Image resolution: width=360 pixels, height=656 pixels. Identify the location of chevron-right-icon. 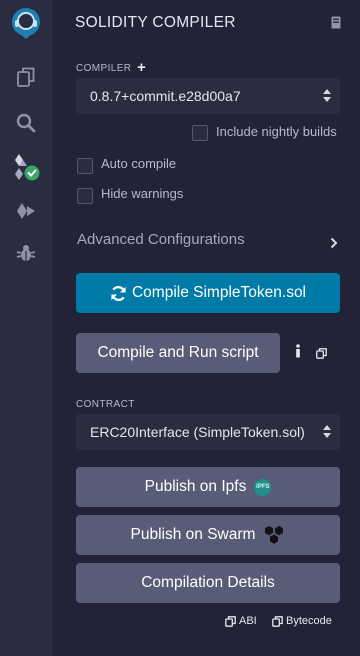
(334, 245).